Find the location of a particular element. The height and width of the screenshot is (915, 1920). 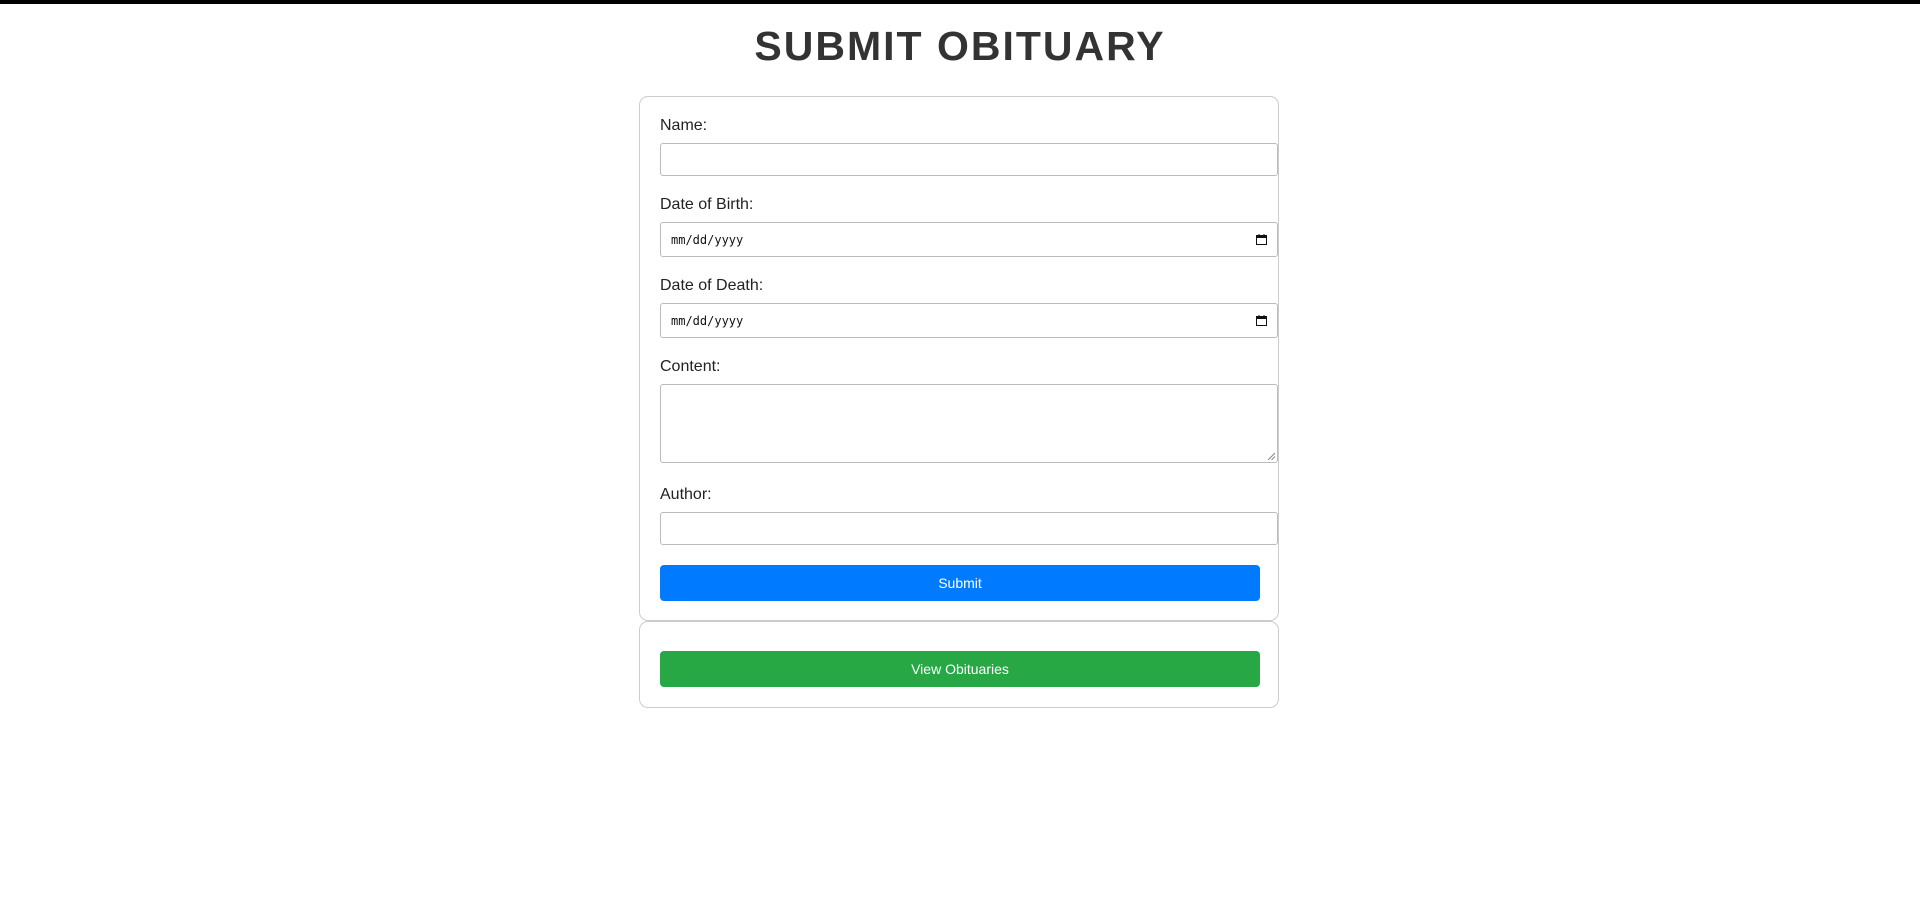

submit-button: Submit is located at coordinates (960, 583).